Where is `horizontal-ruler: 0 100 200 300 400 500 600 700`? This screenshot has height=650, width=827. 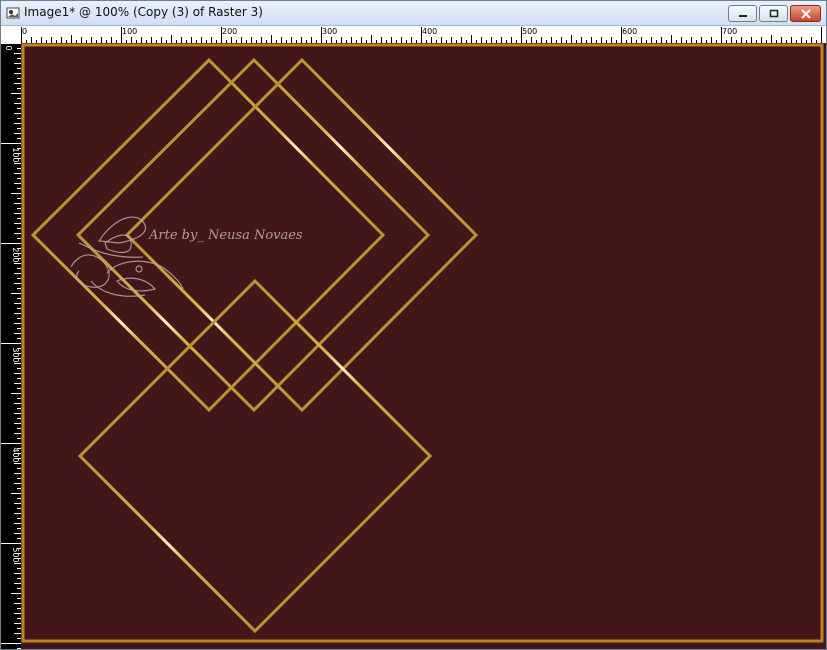
horizontal-ruler: 0 100 200 300 400 500 600 700 is located at coordinates (423, 35).